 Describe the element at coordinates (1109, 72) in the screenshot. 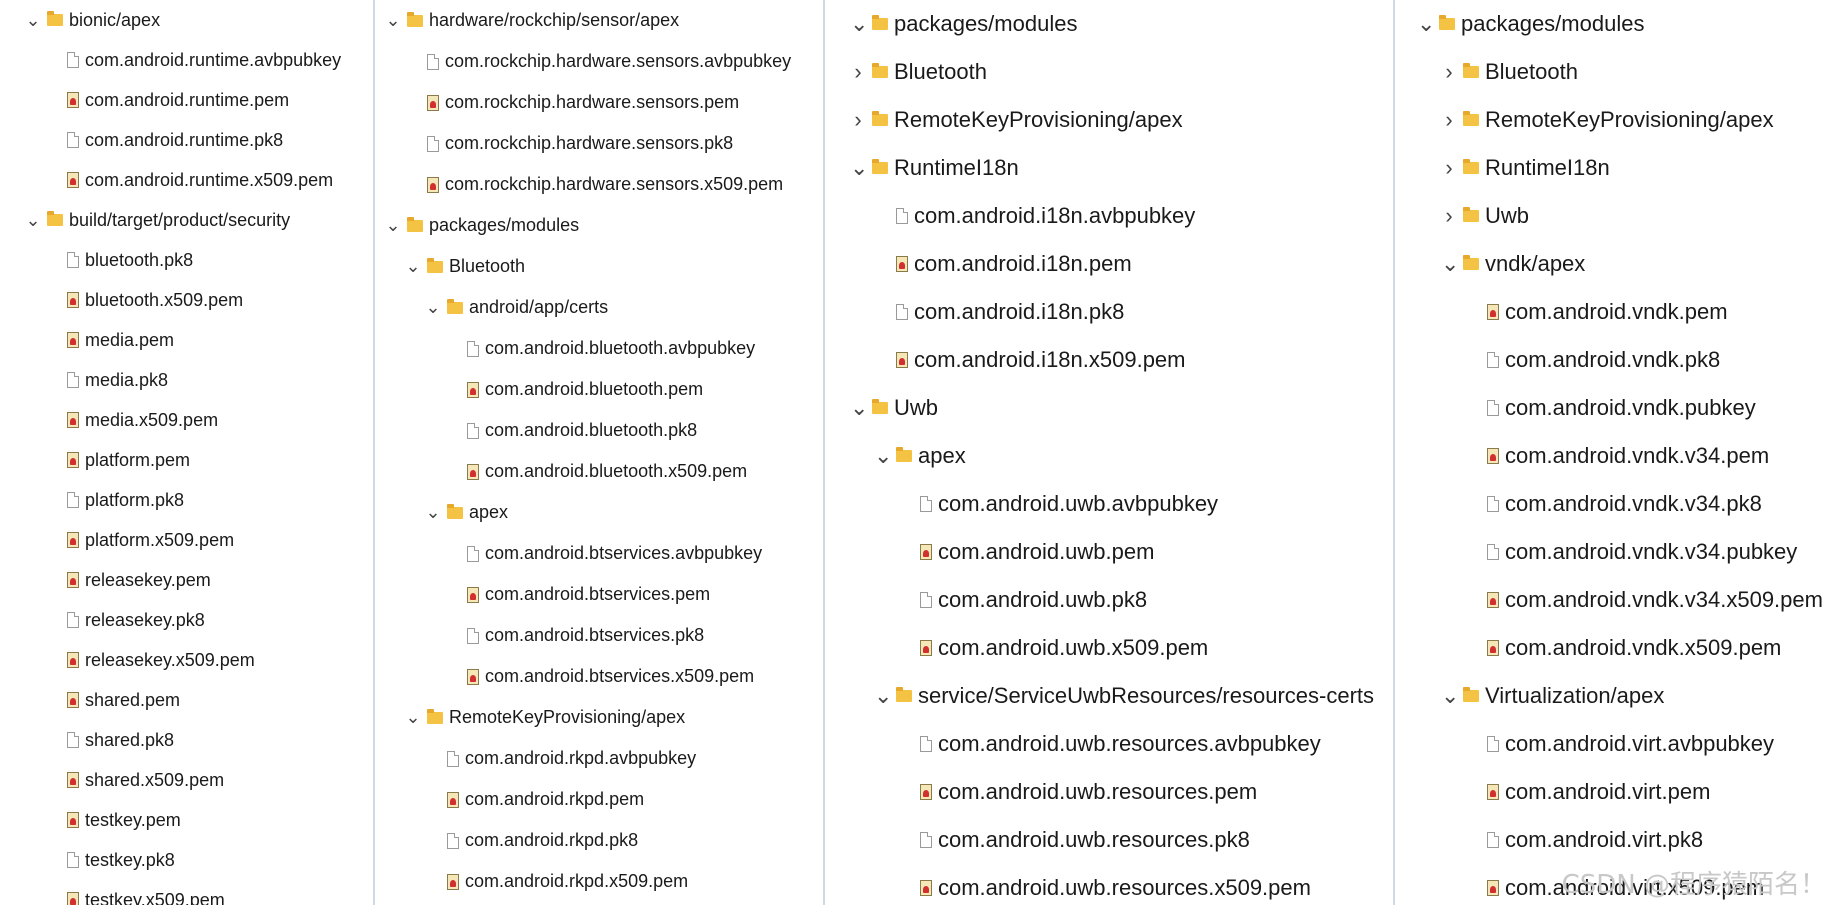

I see `tree-folder-row: › Bluetooth` at that location.